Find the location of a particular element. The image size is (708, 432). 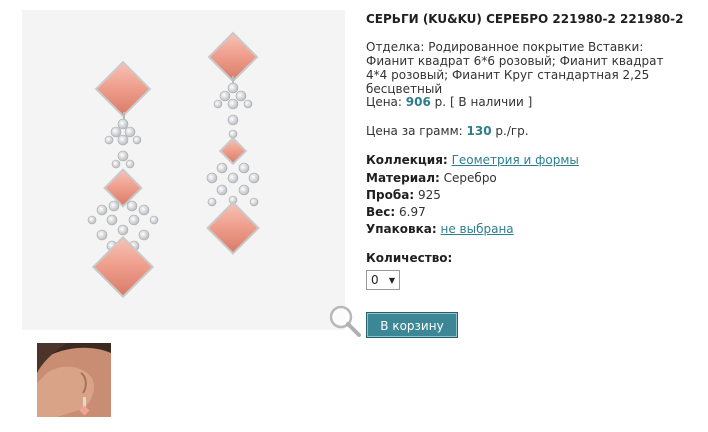

price-row: Цена: 906 р. [ В наличии ] is located at coordinates (449, 102).